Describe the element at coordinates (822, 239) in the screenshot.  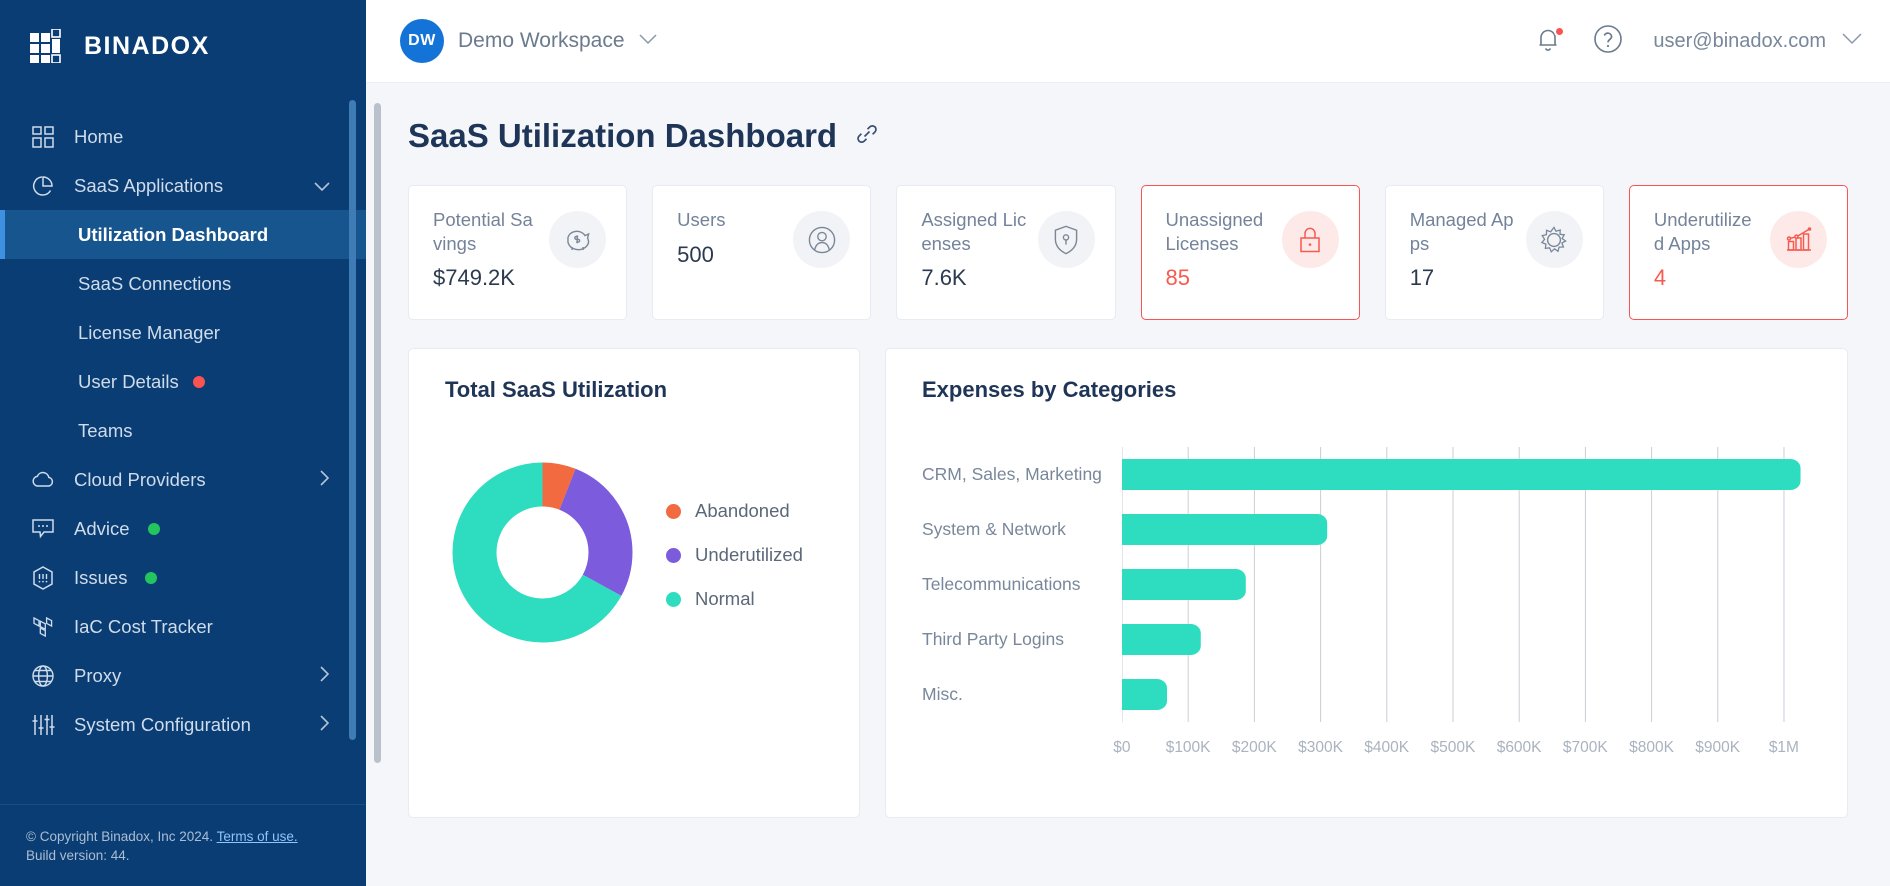
I see `user-icon` at that location.